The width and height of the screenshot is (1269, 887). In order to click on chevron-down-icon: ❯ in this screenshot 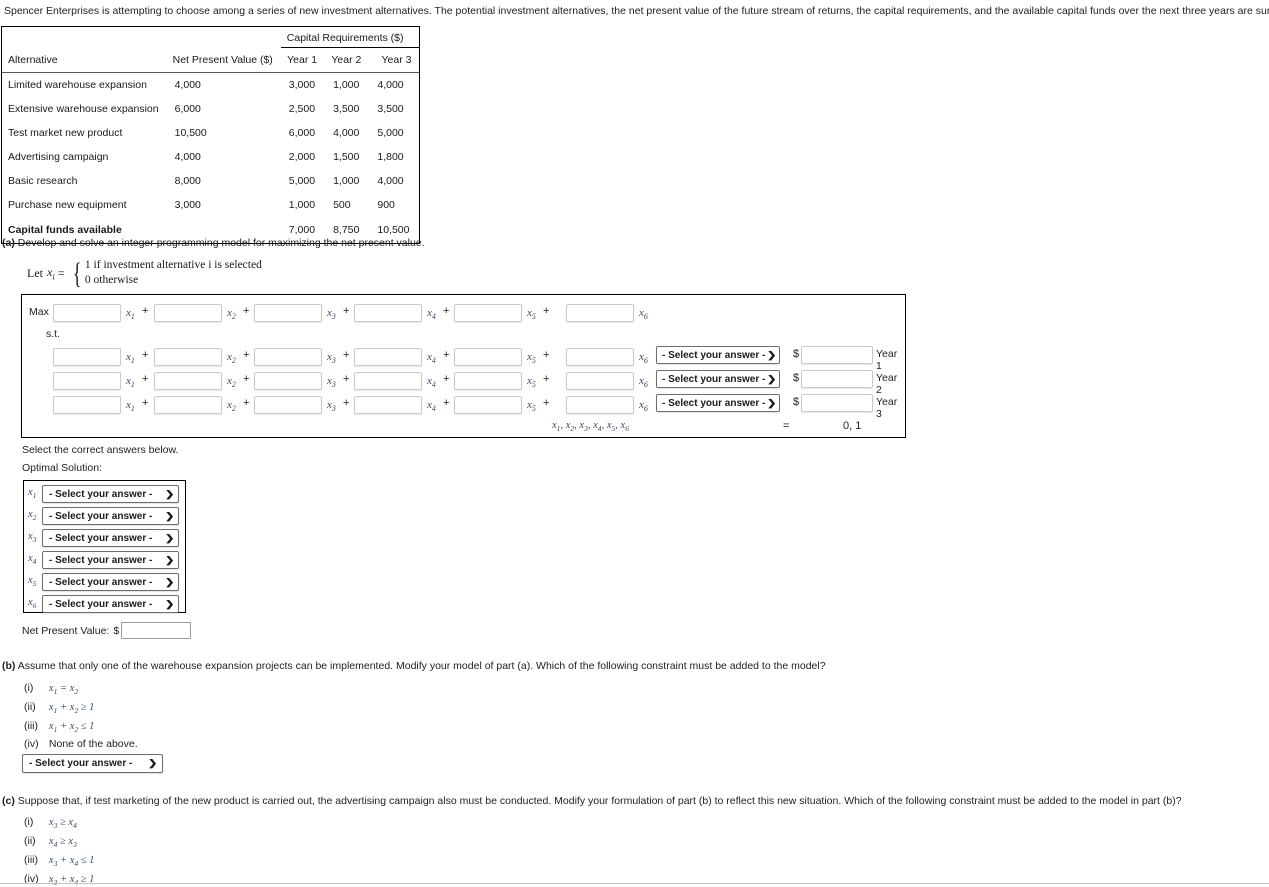, I will do `click(153, 763)`.